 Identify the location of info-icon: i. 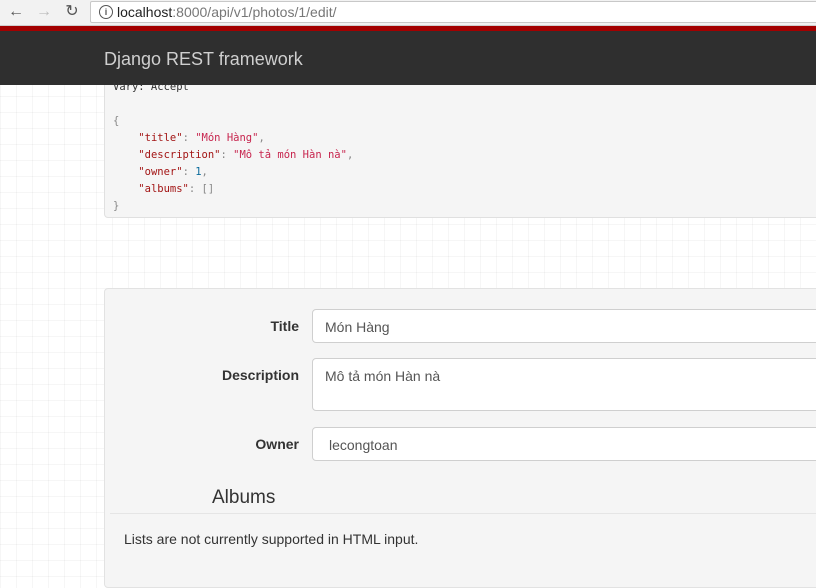
(106, 12).